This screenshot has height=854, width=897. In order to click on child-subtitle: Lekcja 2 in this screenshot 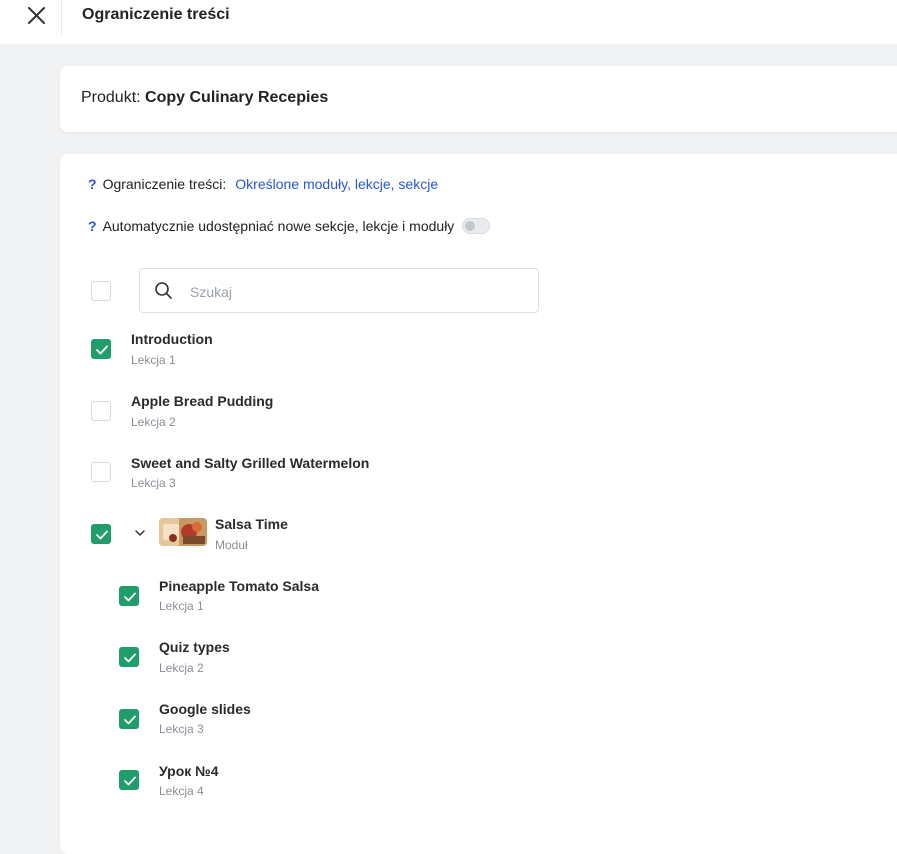, I will do `click(181, 668)`.